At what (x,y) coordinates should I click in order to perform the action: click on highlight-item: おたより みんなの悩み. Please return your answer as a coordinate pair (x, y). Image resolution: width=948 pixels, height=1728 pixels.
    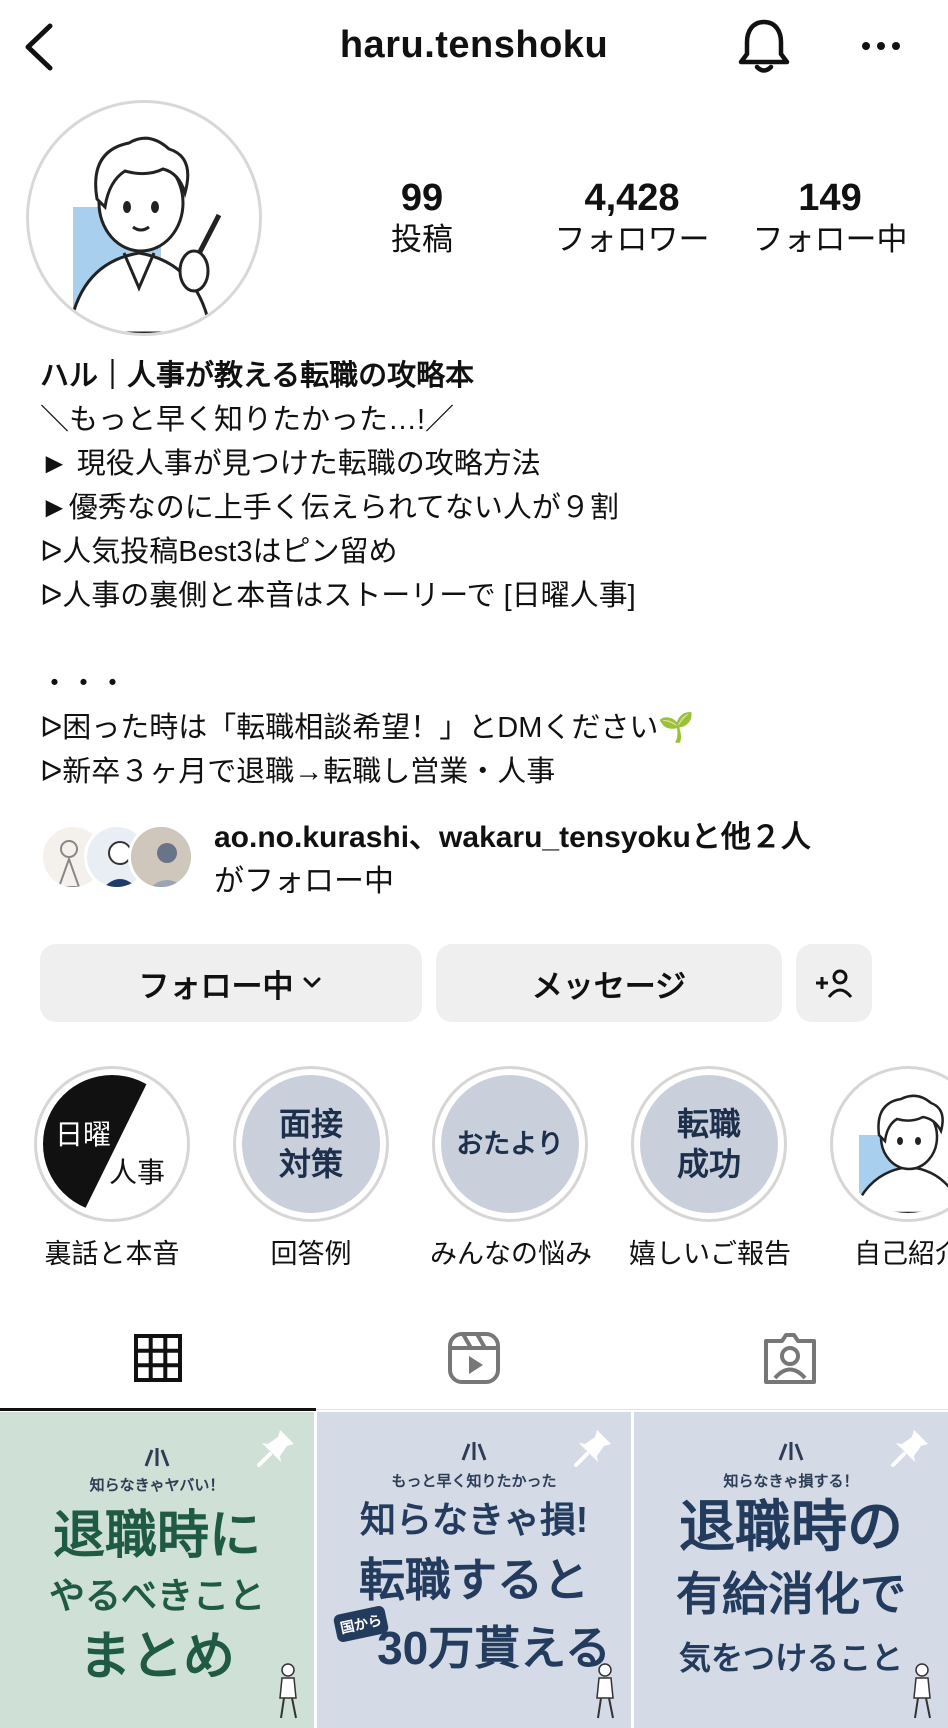
    Looking at the image, I should click on (511, 1170).